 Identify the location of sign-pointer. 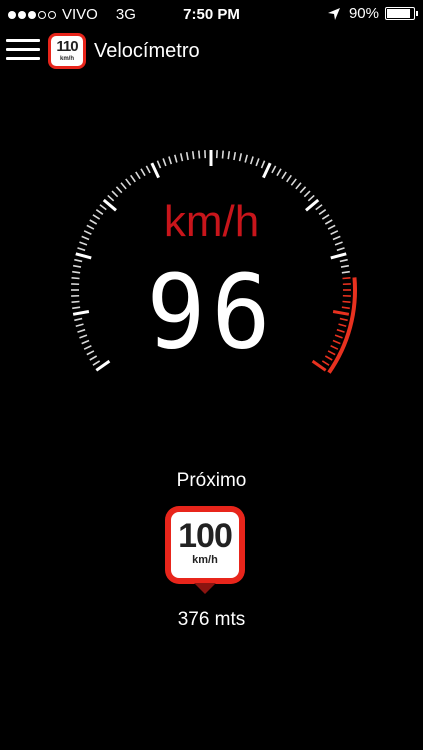
(205, 588).